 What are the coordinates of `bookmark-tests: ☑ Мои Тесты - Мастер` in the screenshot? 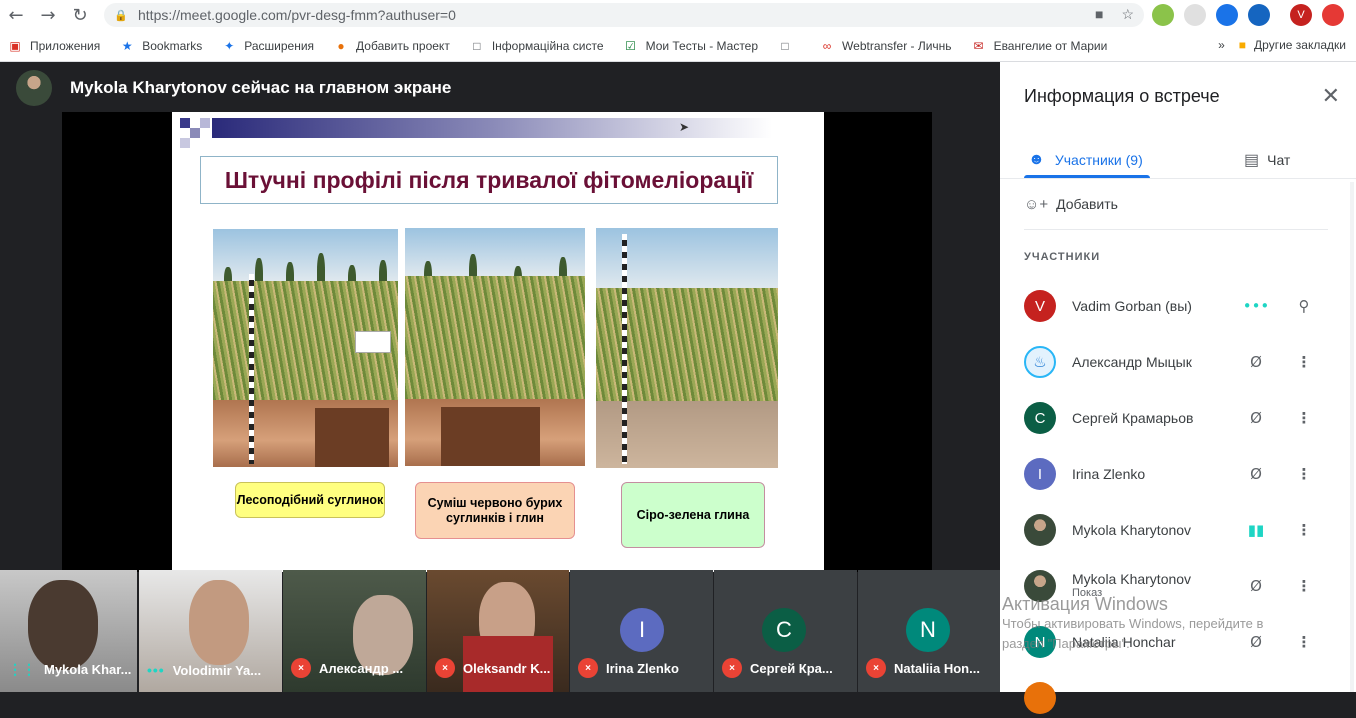 It's located at (691, 46).